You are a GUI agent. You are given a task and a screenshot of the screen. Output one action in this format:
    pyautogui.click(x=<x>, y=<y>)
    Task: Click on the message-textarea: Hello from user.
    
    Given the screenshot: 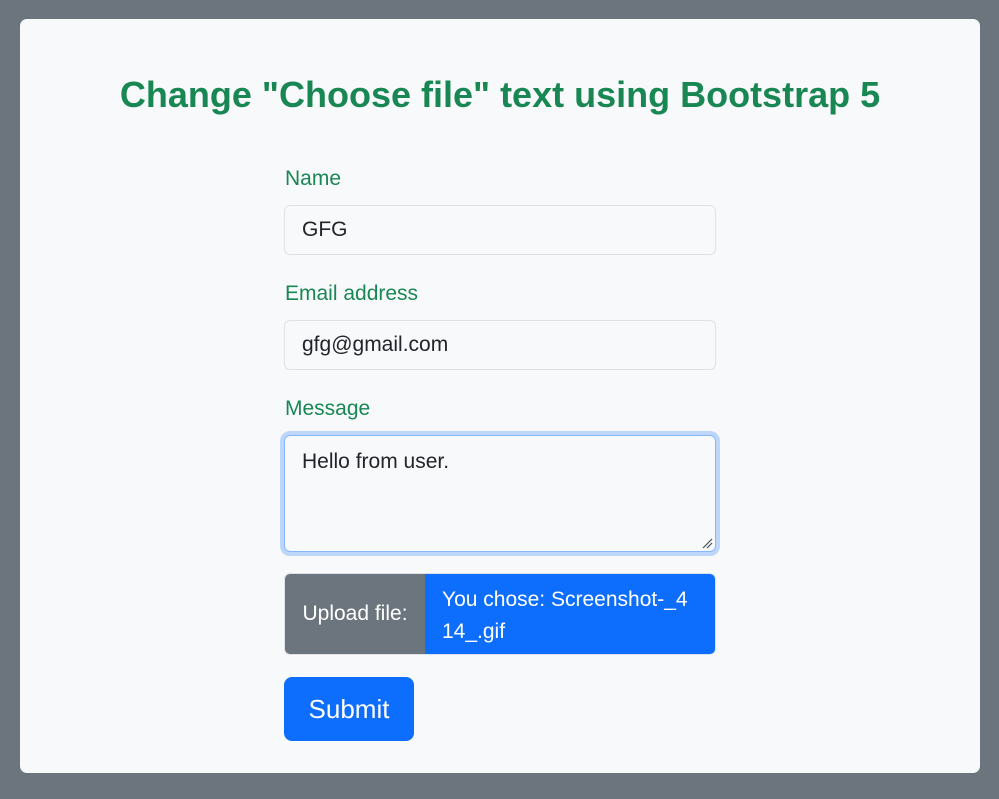 What is the action you would take?
    pyautogui.click(x=500, y=493)
    